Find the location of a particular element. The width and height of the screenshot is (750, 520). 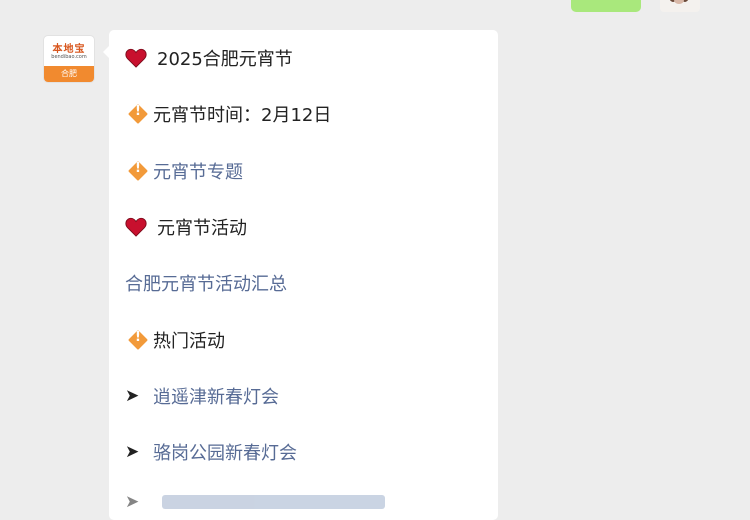

message-line-hot: ! 热门活动 is located at coordinates (175, 340).